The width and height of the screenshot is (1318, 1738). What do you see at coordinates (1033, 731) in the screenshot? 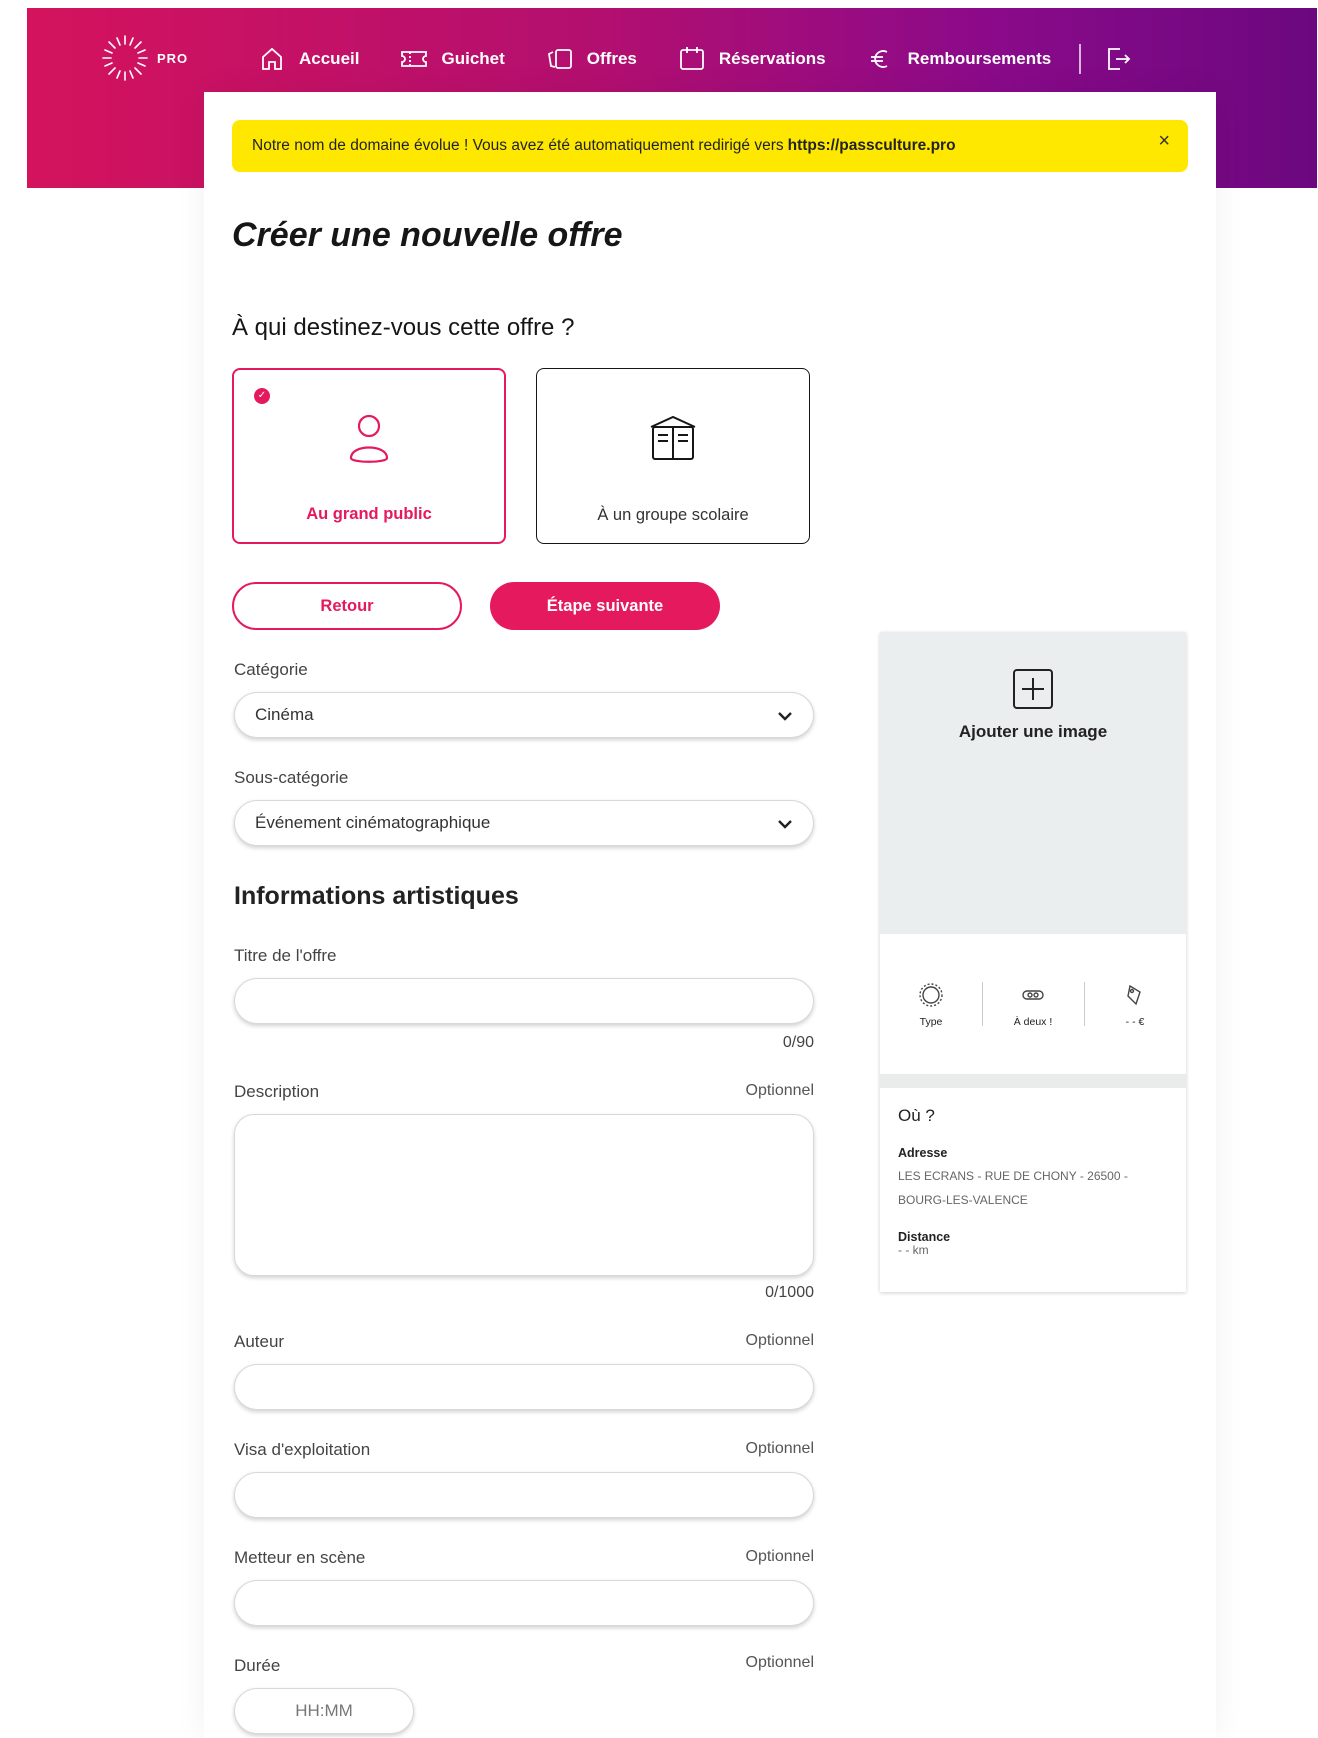
I see `add-image-label: Ajouter une image` at bounding box center [1033, 731].